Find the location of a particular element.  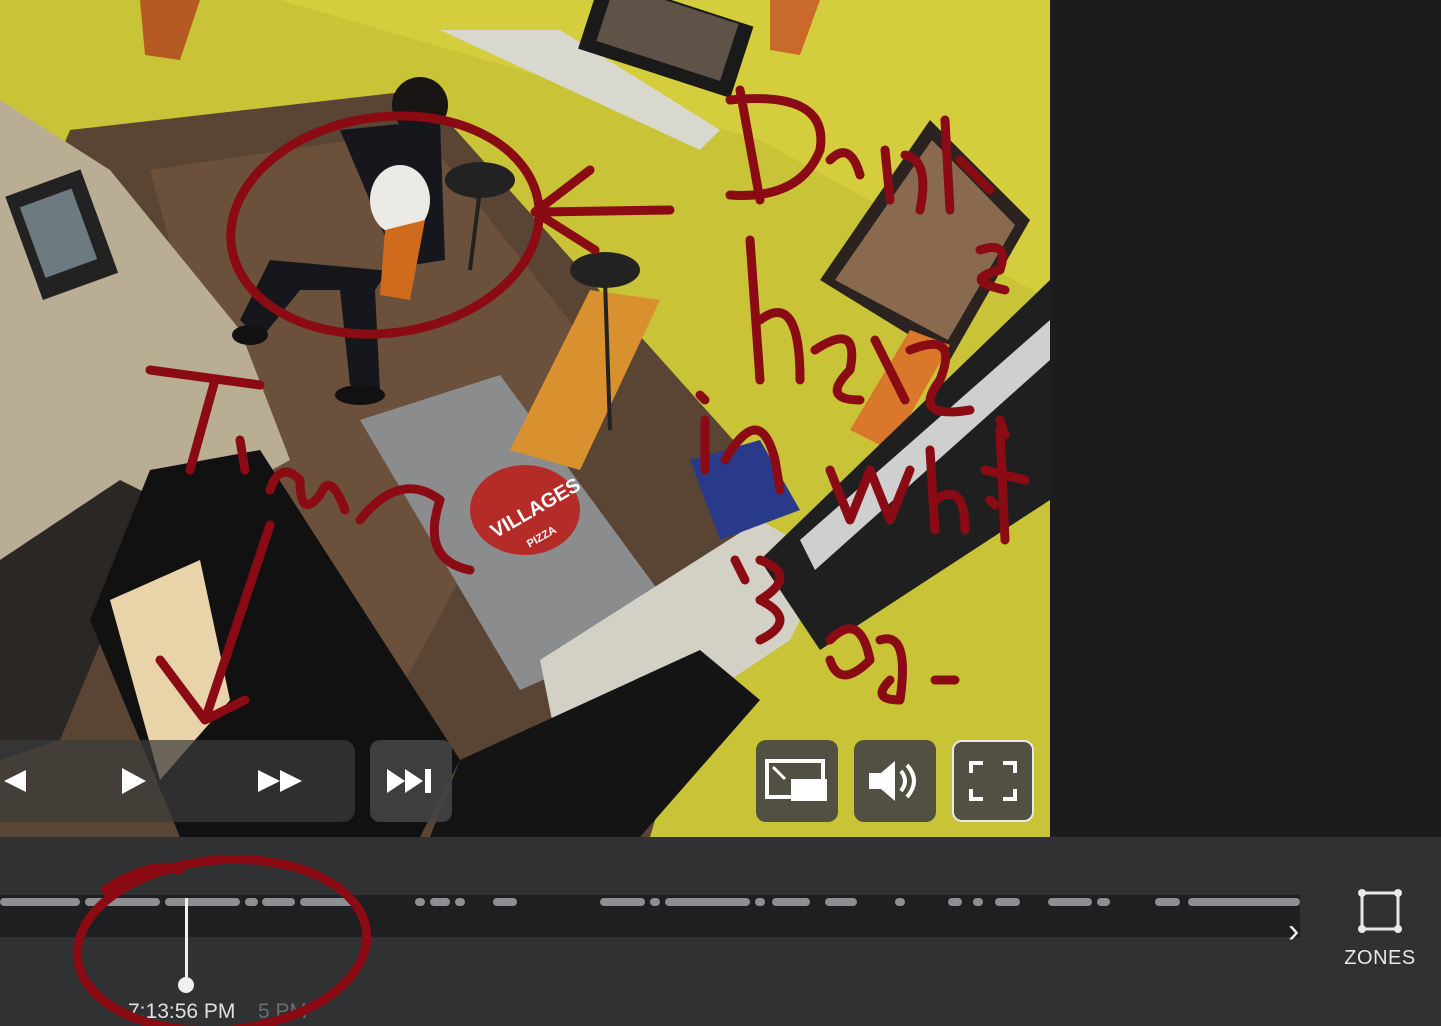

playhead-handle is located at coordinates (186, 985).